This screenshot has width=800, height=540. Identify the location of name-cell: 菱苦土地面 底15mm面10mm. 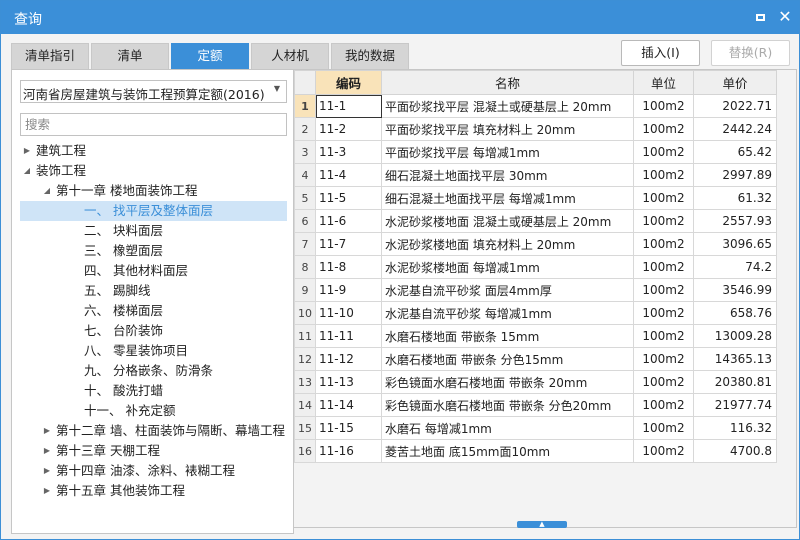
(507, 451).